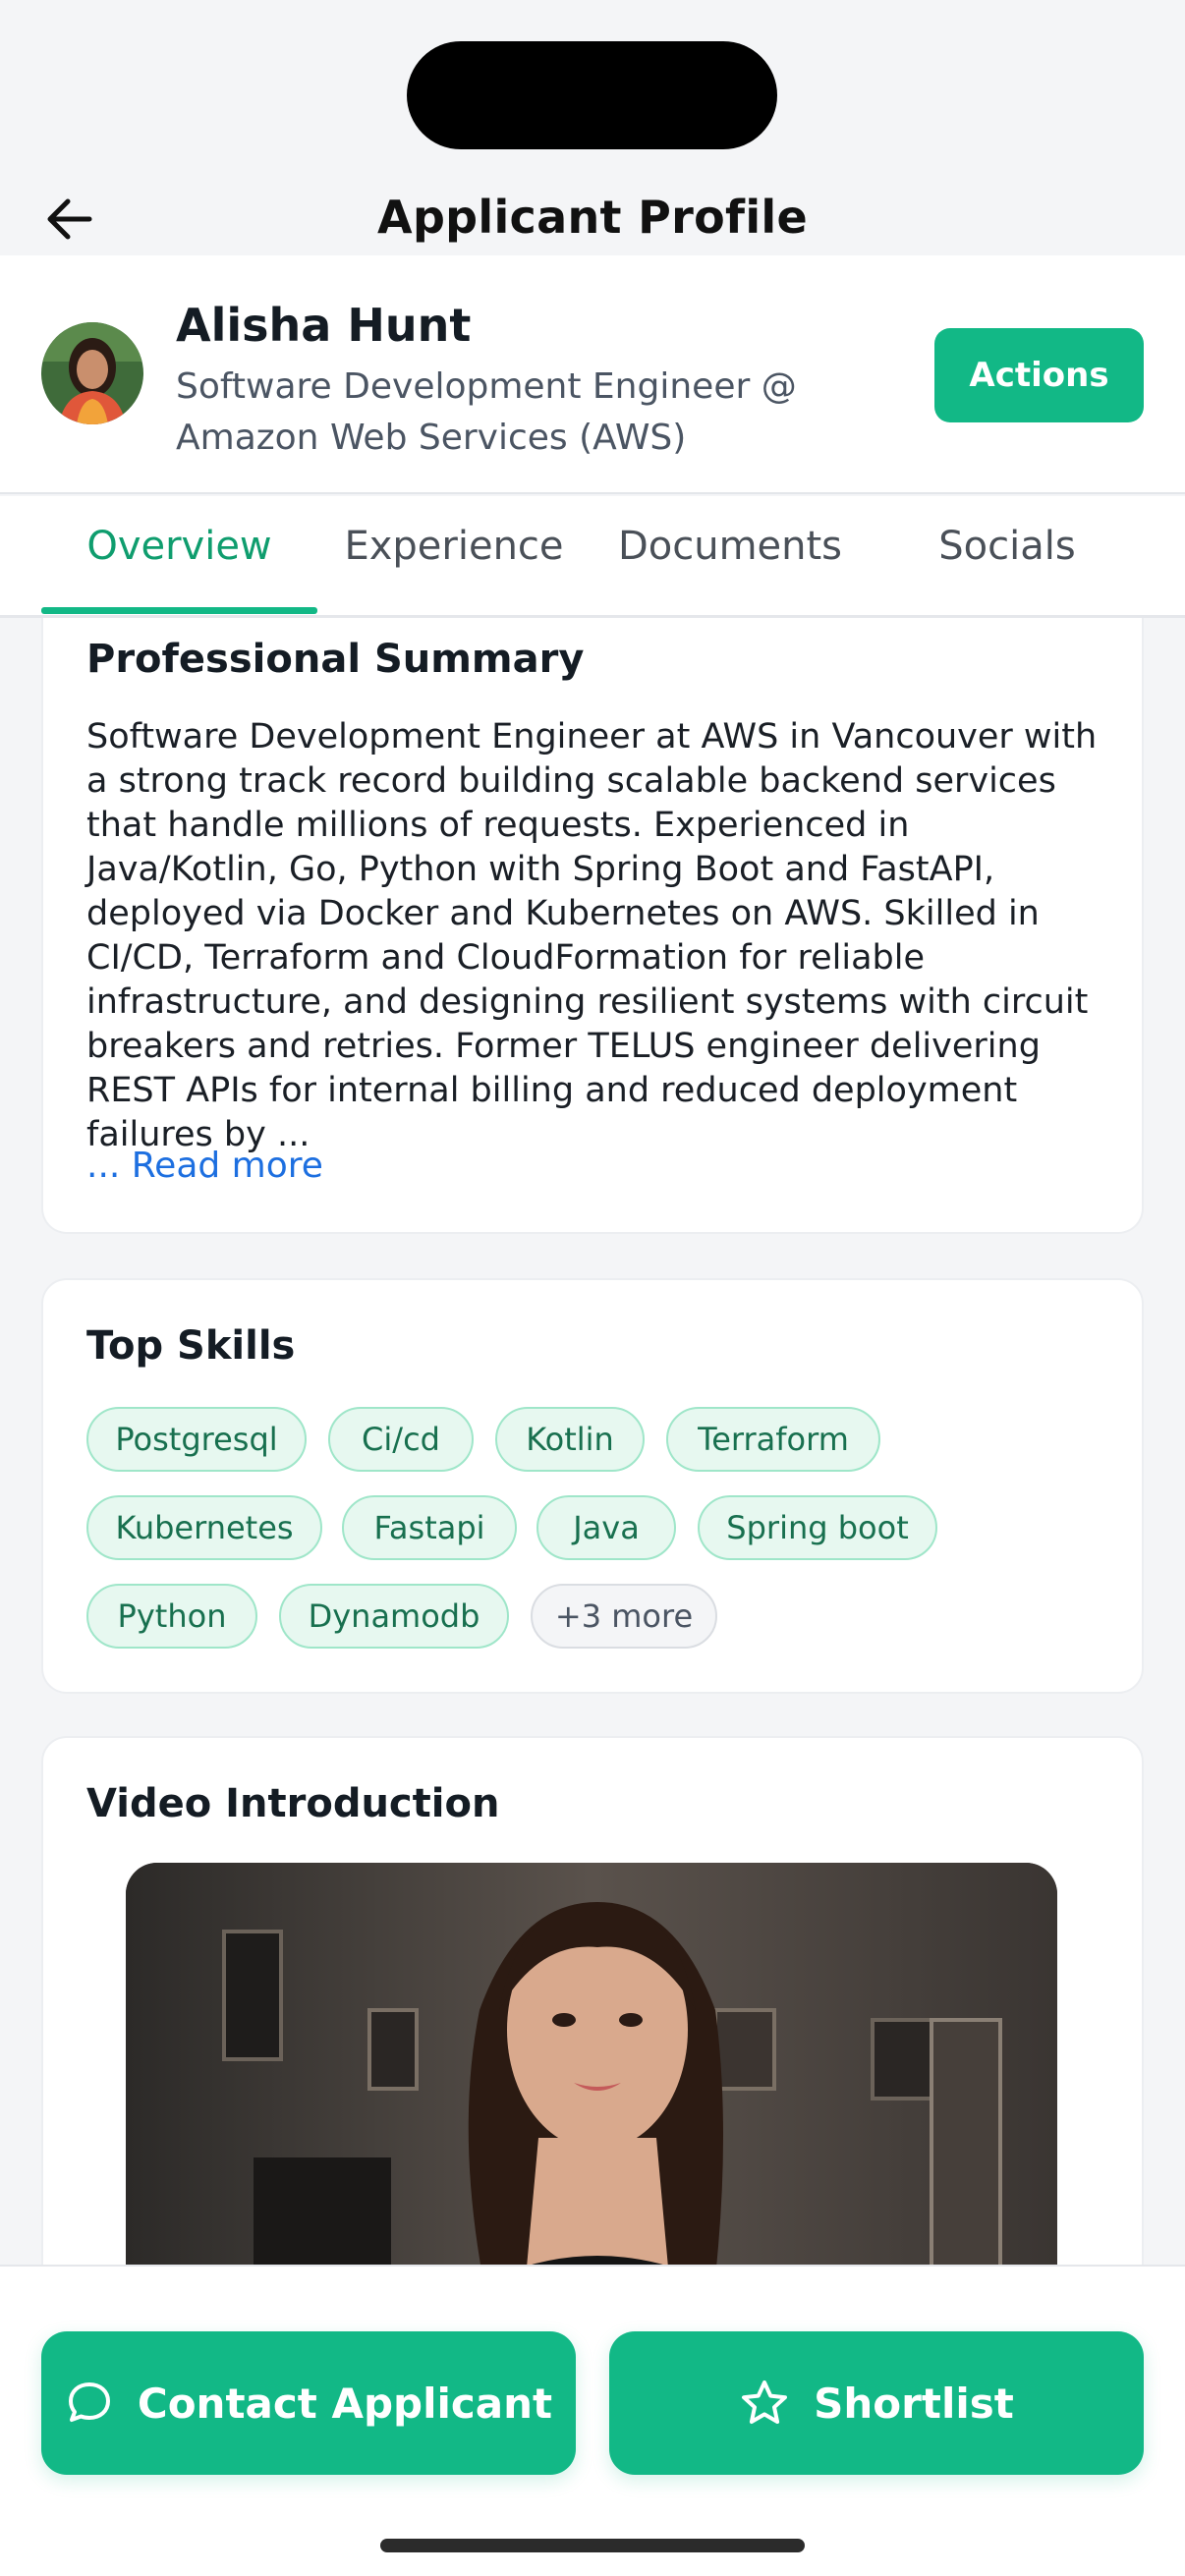 This screenshot has width=1185, height=2576. I want to click on skill-chip: Java, so click(606, 1527).